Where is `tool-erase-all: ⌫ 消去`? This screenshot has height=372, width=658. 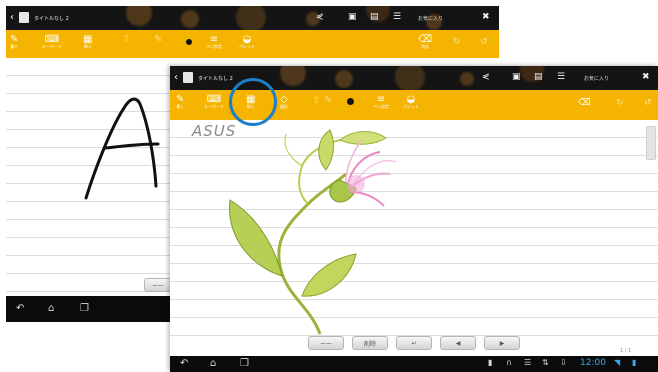
tool-erase-all: ⌫ 消去 is located at coordinates (425, 42).